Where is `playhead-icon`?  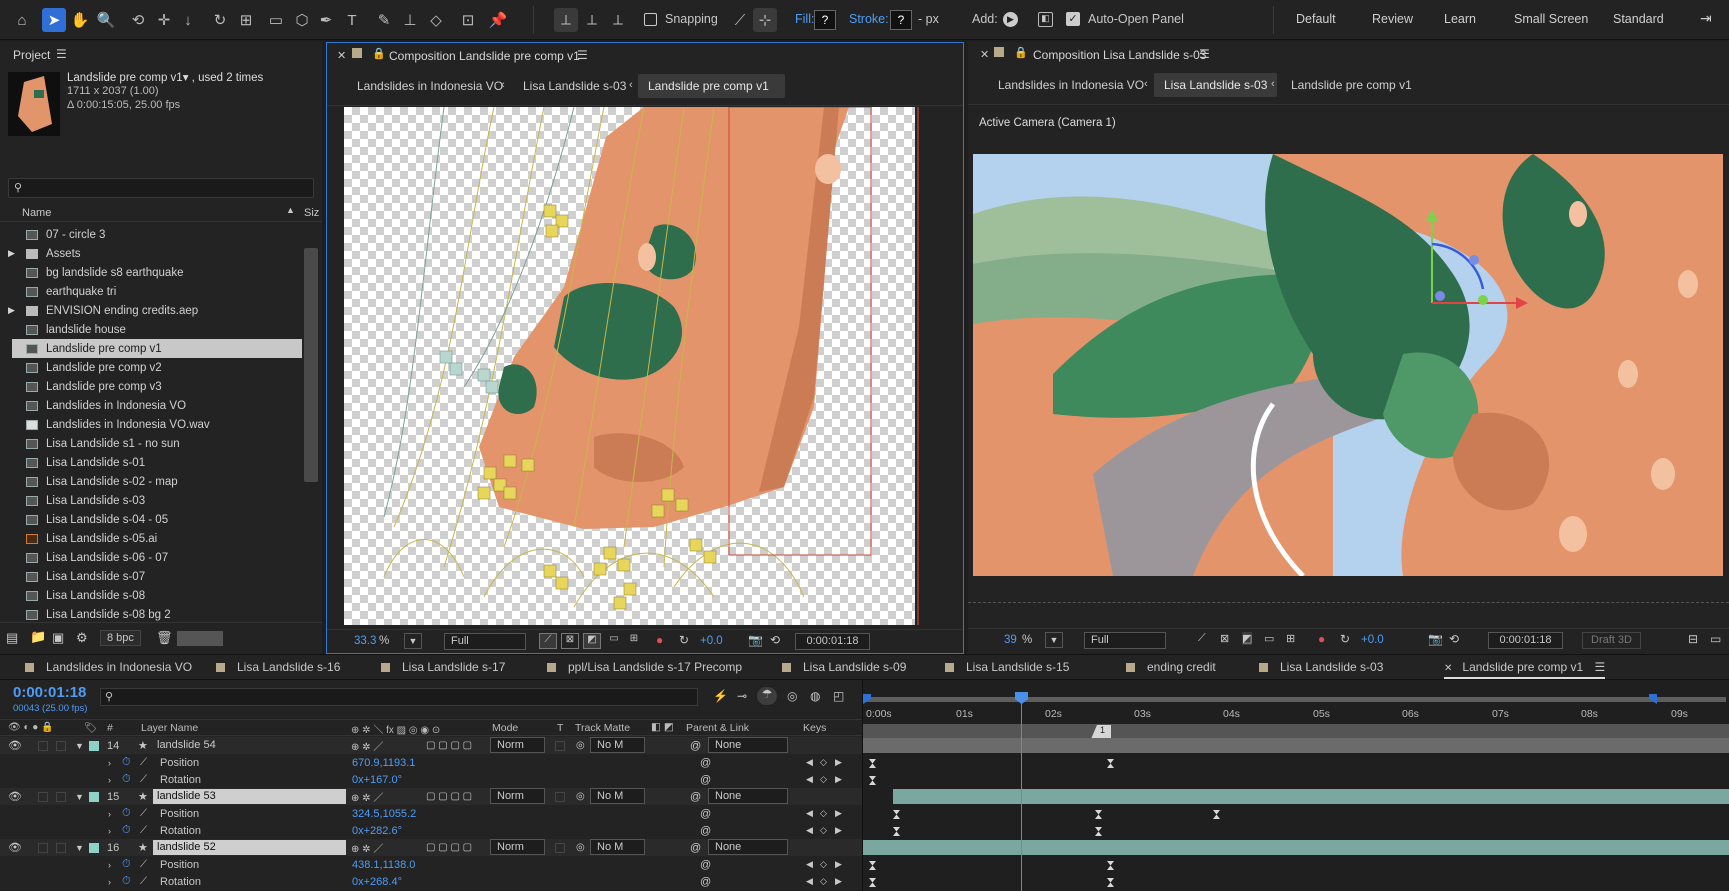
playhead-icon is located at coordinates (1021, 698).